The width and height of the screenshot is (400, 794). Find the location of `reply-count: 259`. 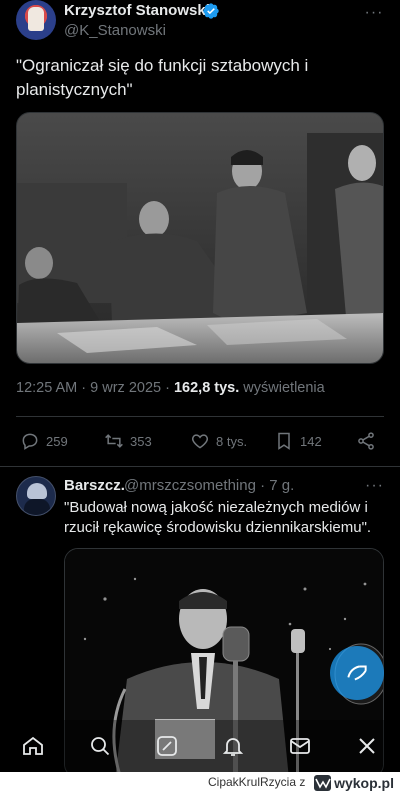

reply-count: 259 is located at coordinates (57, 441).